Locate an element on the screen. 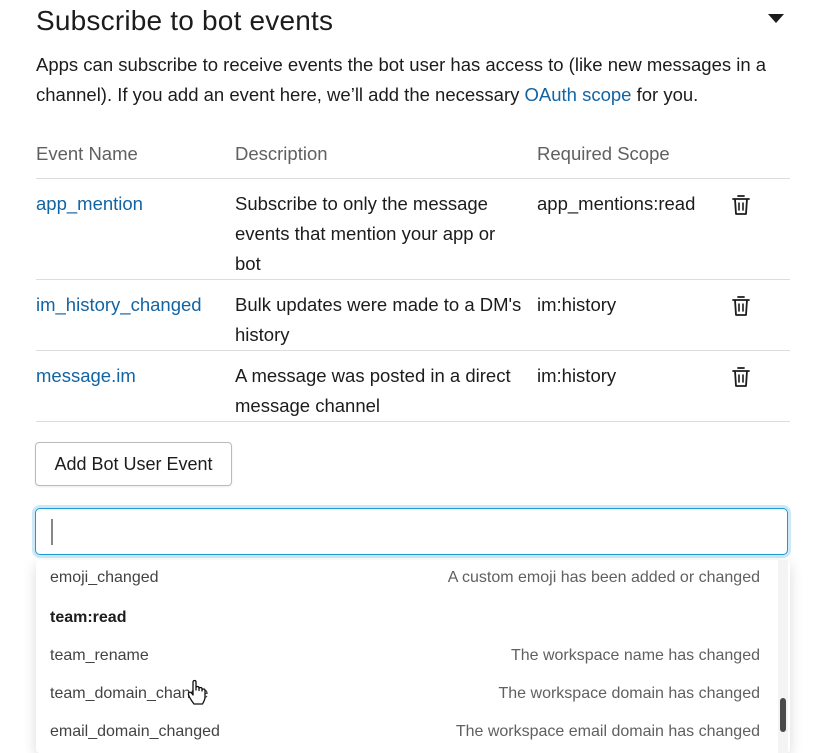 This screenshot has width=830, height=753. event-search-input is located at coordinates (411, 531).